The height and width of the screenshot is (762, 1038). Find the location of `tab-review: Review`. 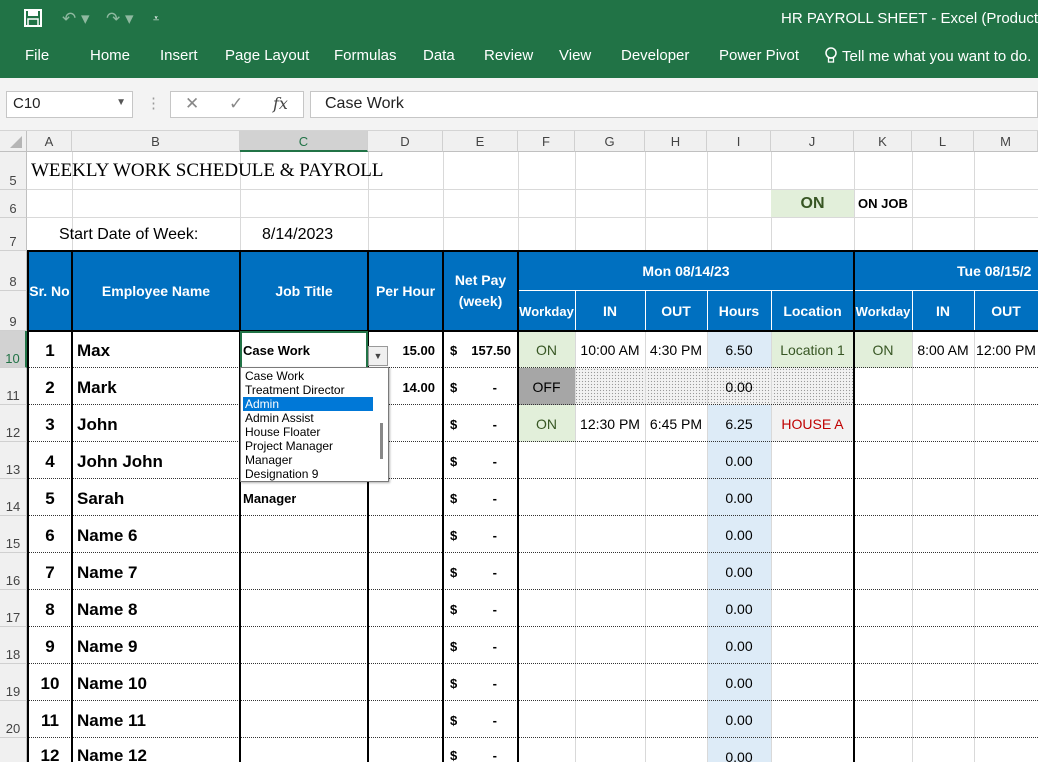

tab-review: Review is located at coordinates (508, 55).